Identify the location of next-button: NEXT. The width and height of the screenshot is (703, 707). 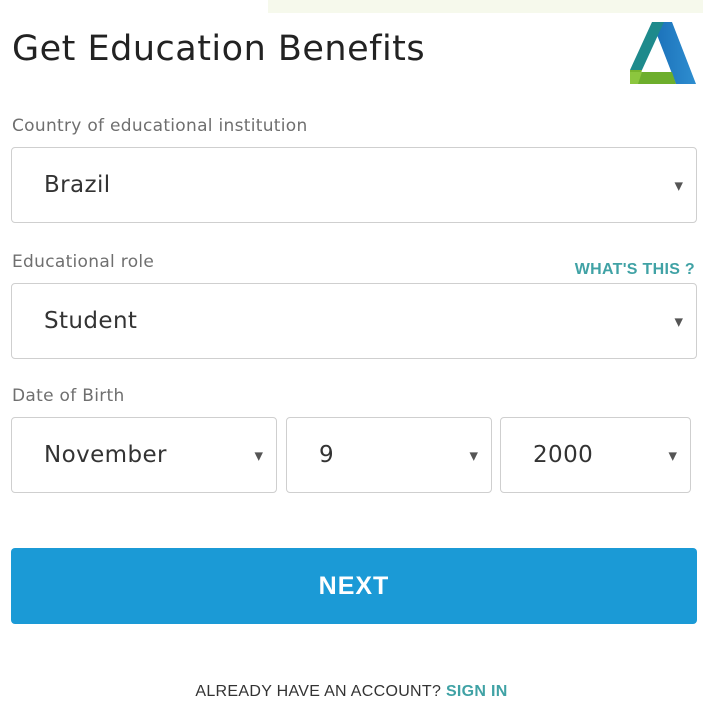
(354, 586).